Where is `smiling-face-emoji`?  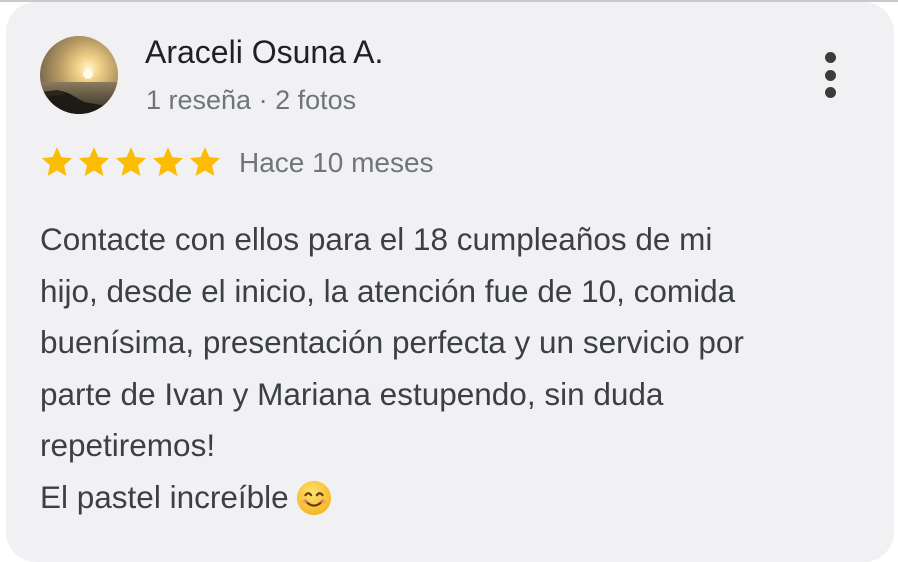
smiling-face-emoji is located at coordinates (313, 497).